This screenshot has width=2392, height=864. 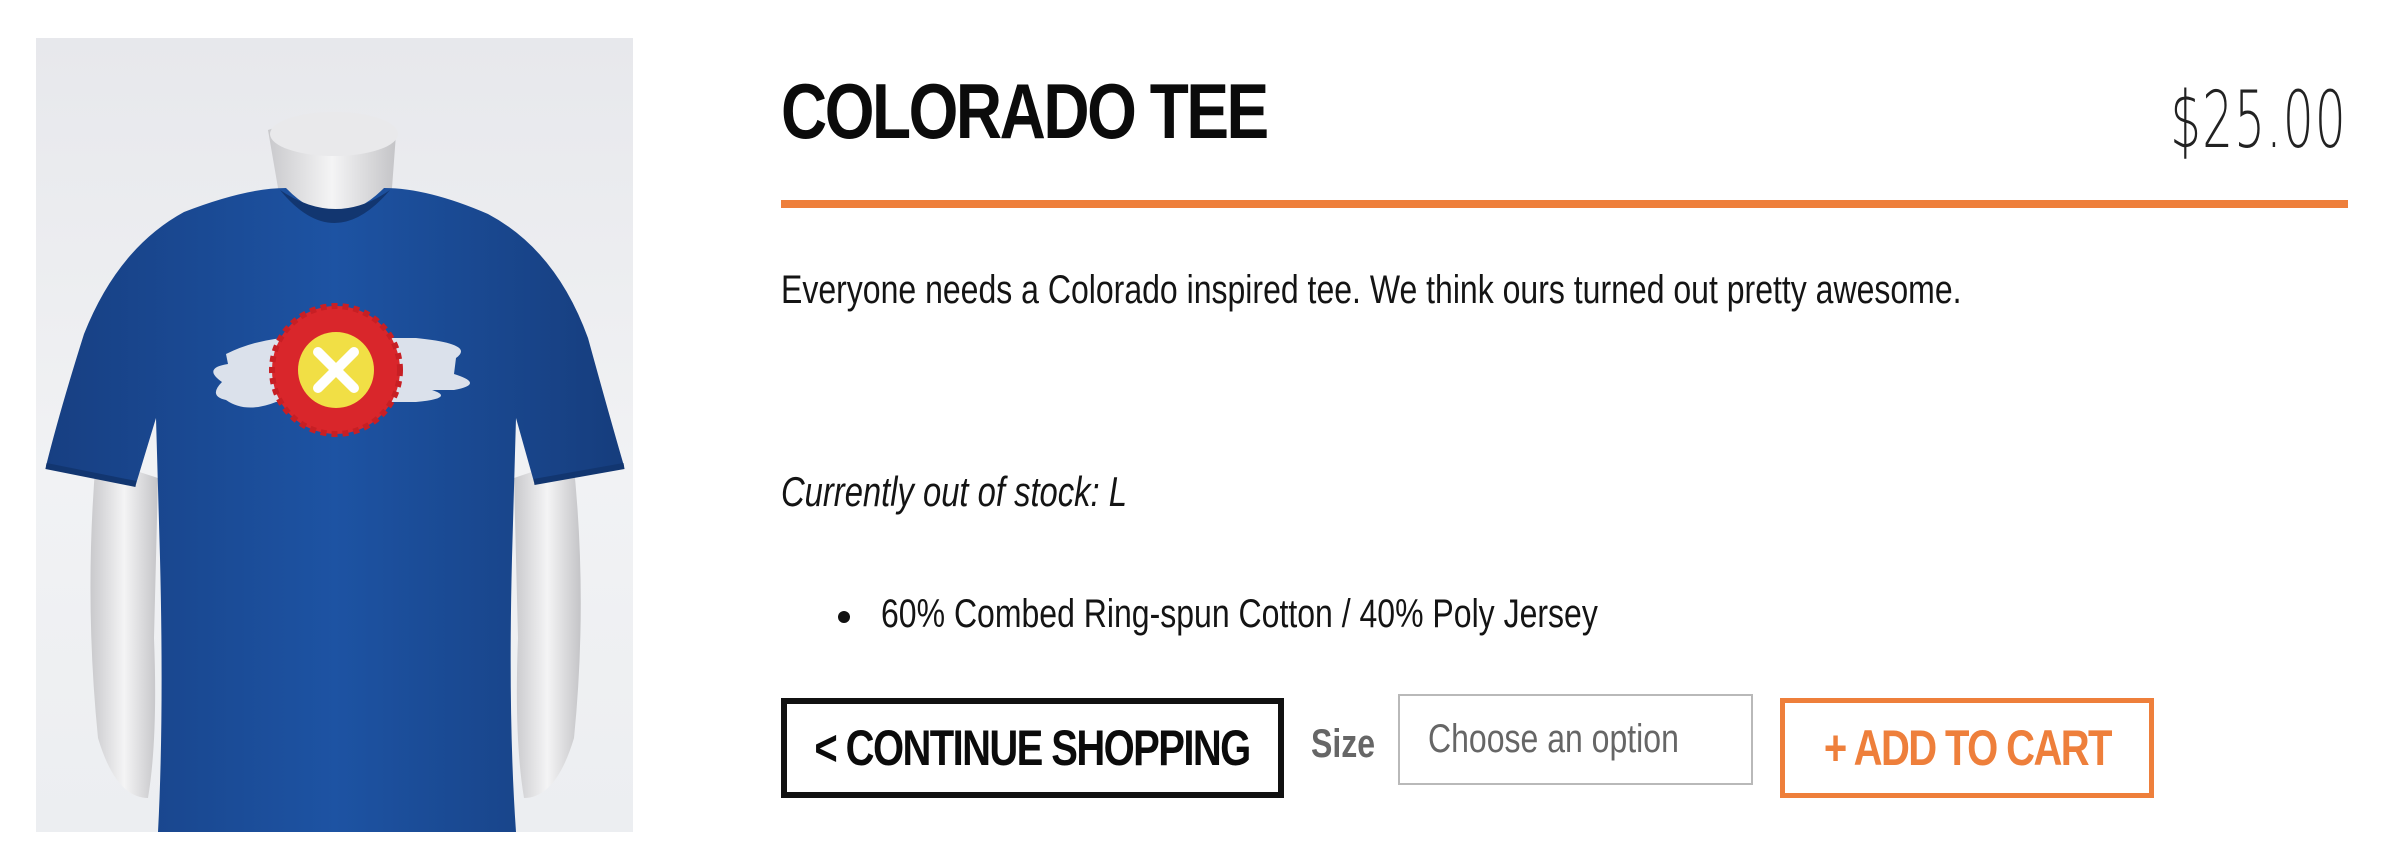 I want to click on size-select-value: Choose an option, so click(x=1553, y=739).